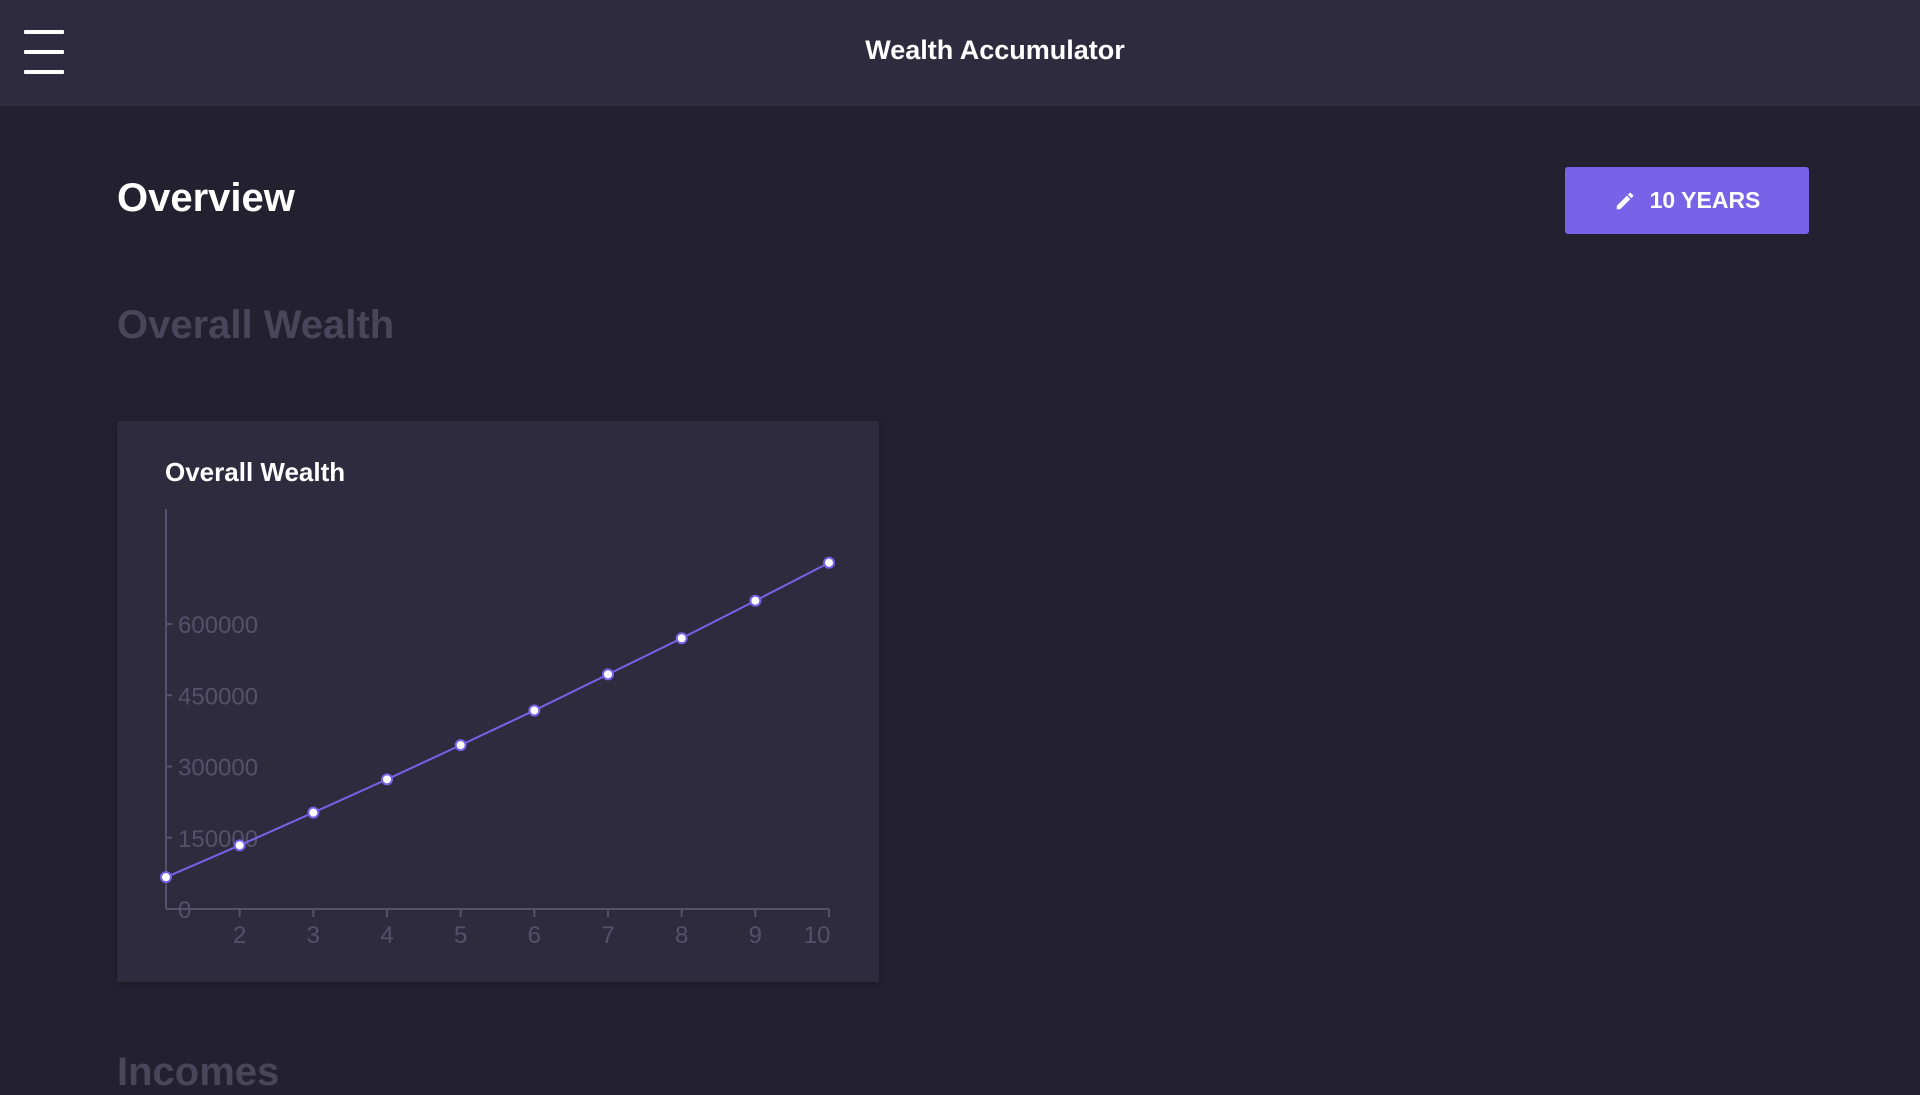  Describe the element at coordinates (218, 696) in the screenshot. I see `y-tick-label: 450000` at that location.